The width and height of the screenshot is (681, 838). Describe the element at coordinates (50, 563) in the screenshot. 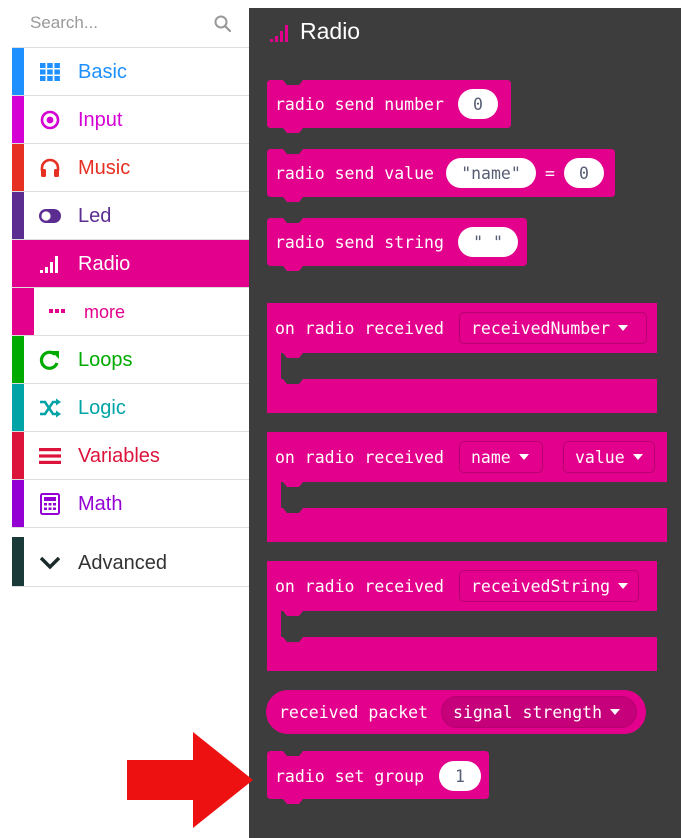

I see `chevron-down-icon` at that location.